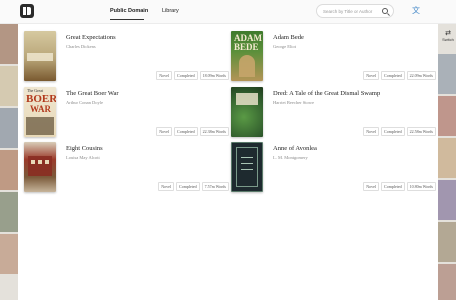 Image resolution: width=456 pixels, height=300 pixels. I want to click on book-tags: Novel Completed 22.09m Words, so click(399, 75).